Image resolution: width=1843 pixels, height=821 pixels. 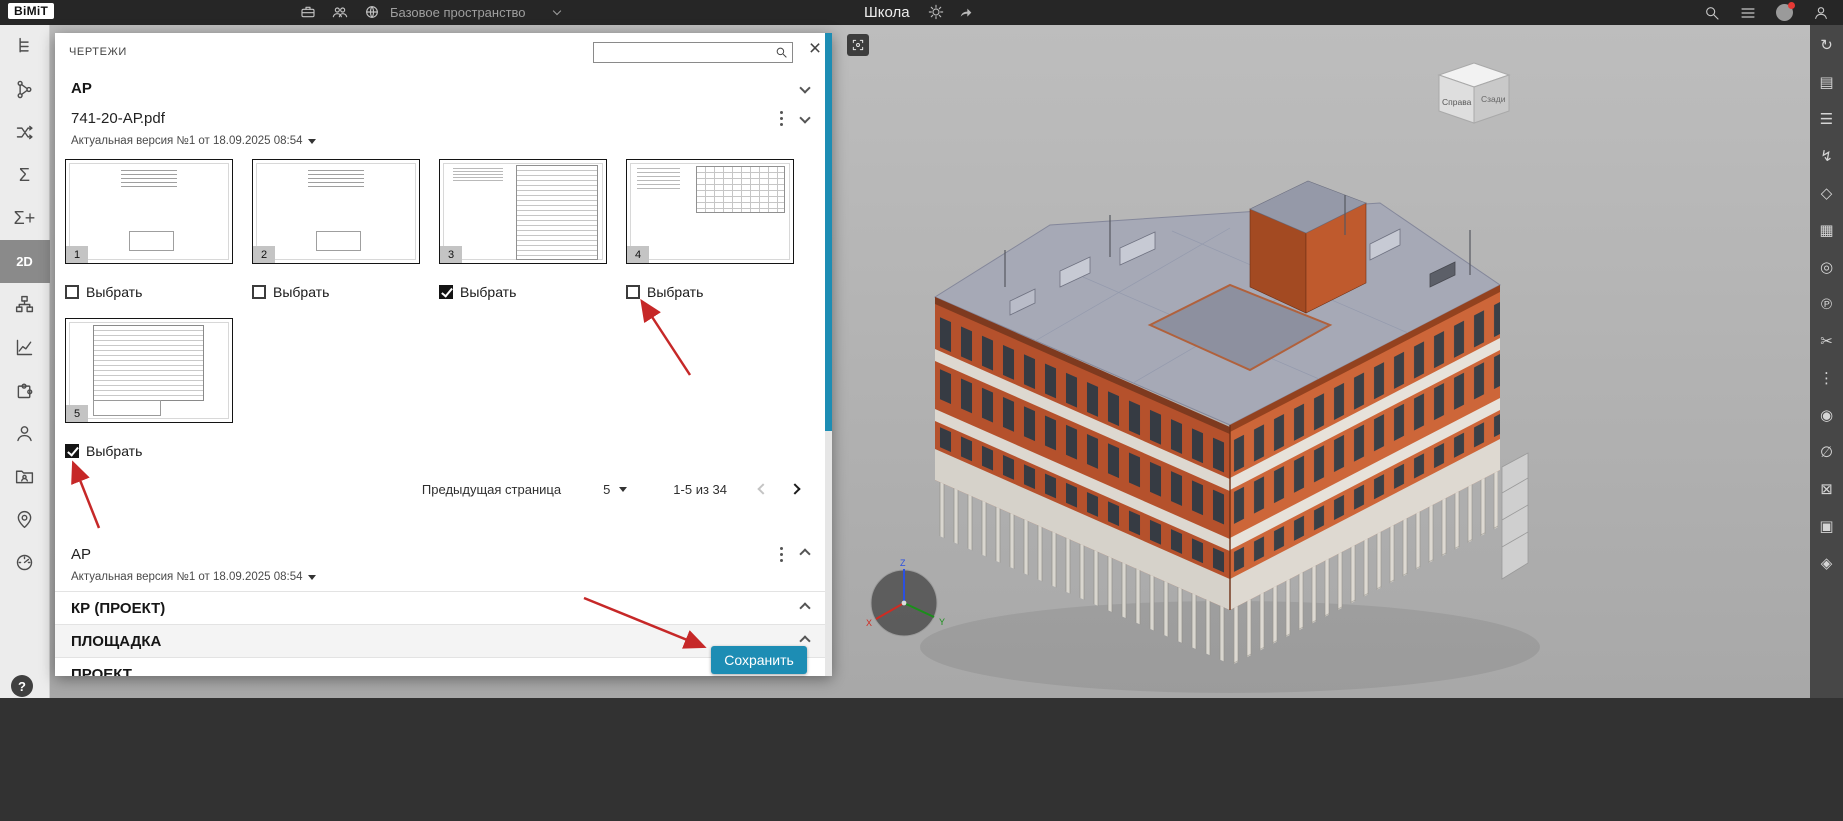 What do you see at coordinates (1826, 45) in the screenshot?
I see `sync-icon: ↻` at bounding box center [1826, 45].